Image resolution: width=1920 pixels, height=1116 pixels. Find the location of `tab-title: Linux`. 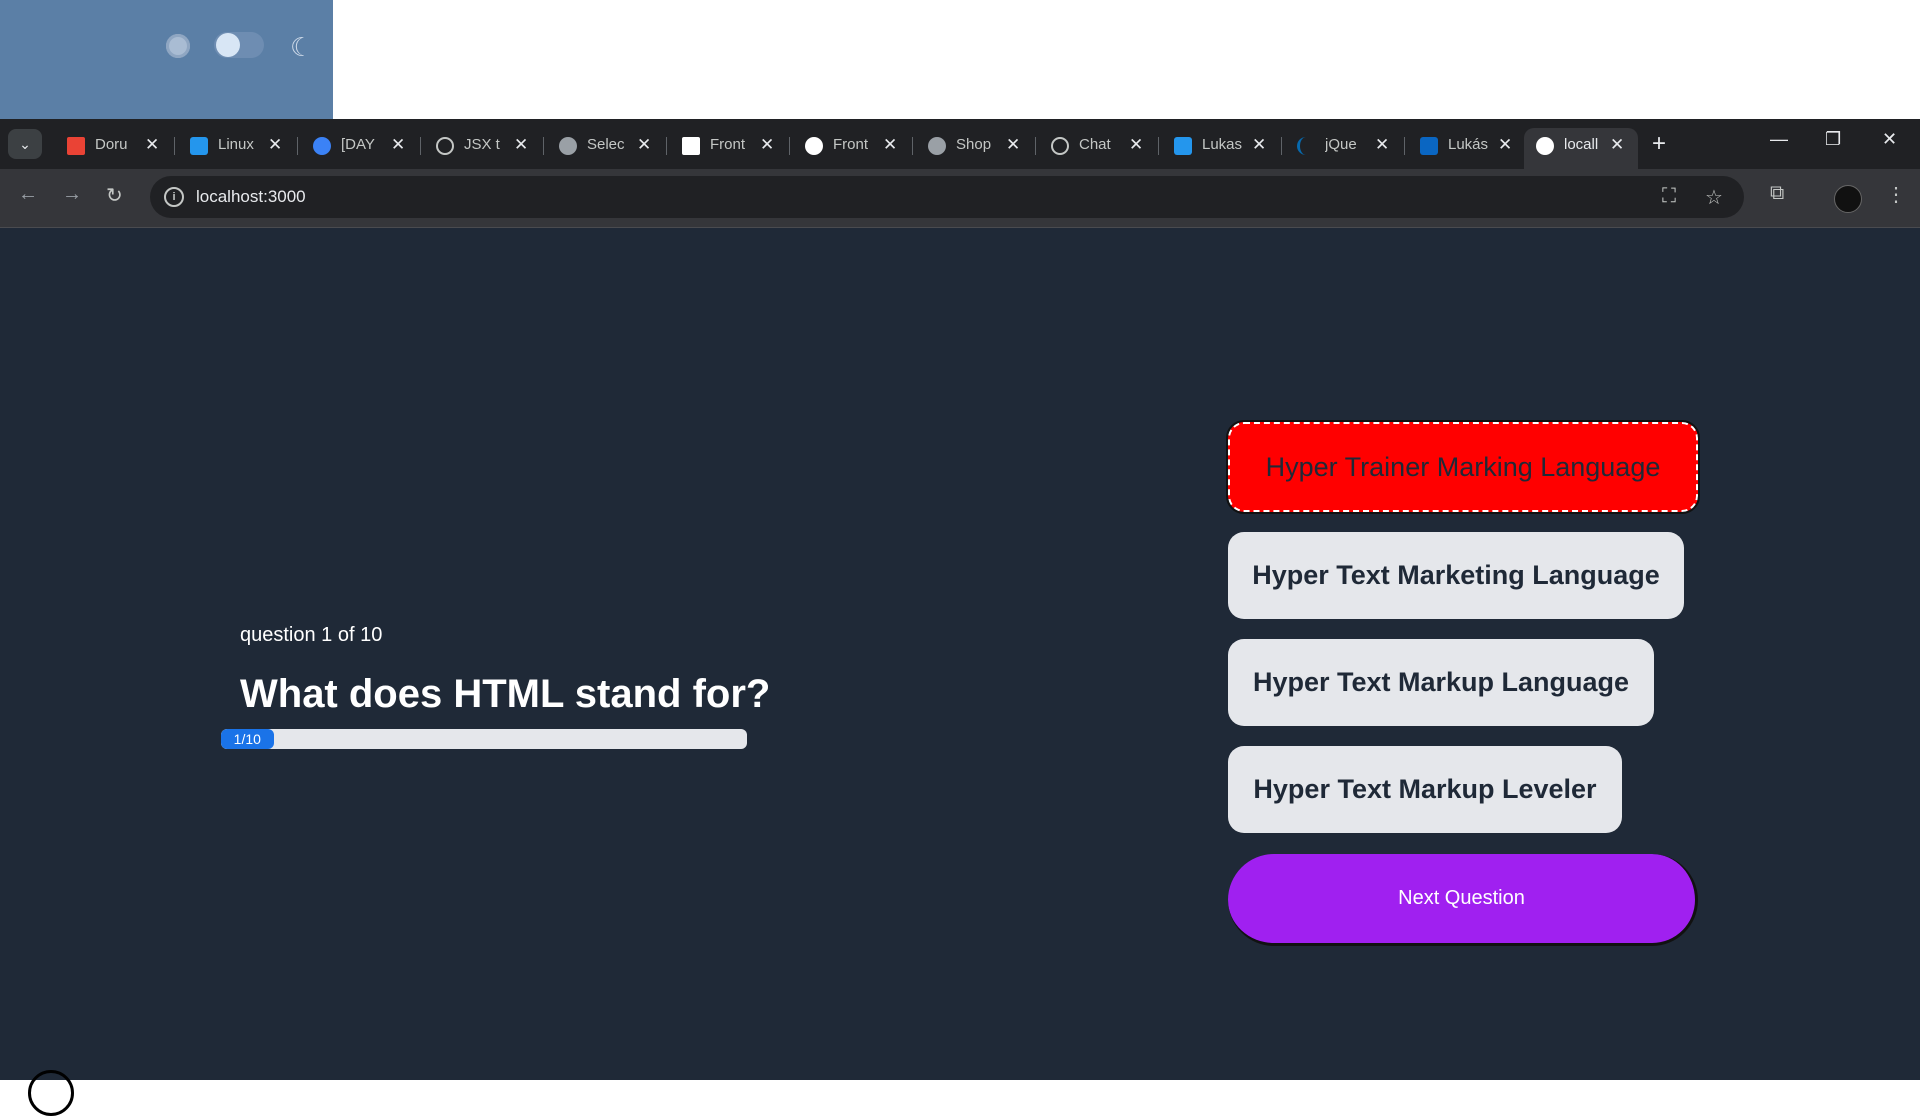

tab-title: Linux is located at coordinates (236, 144).